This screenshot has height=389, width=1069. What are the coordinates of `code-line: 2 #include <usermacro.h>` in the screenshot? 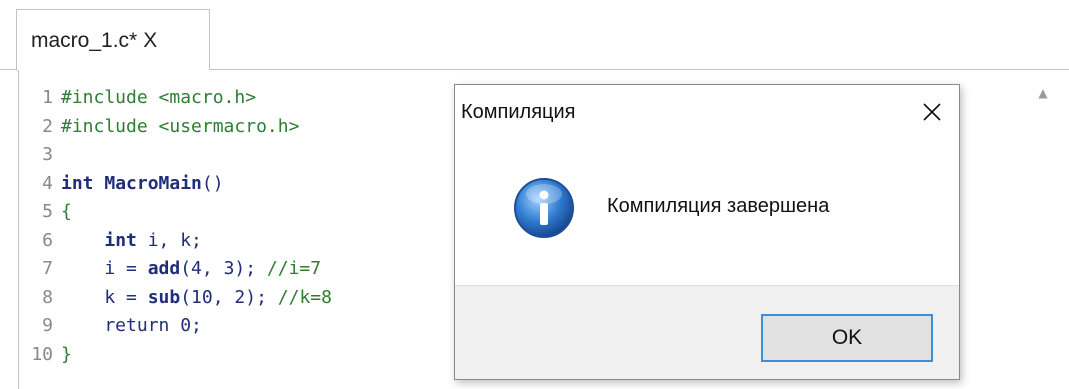 It's located at (159, 127).